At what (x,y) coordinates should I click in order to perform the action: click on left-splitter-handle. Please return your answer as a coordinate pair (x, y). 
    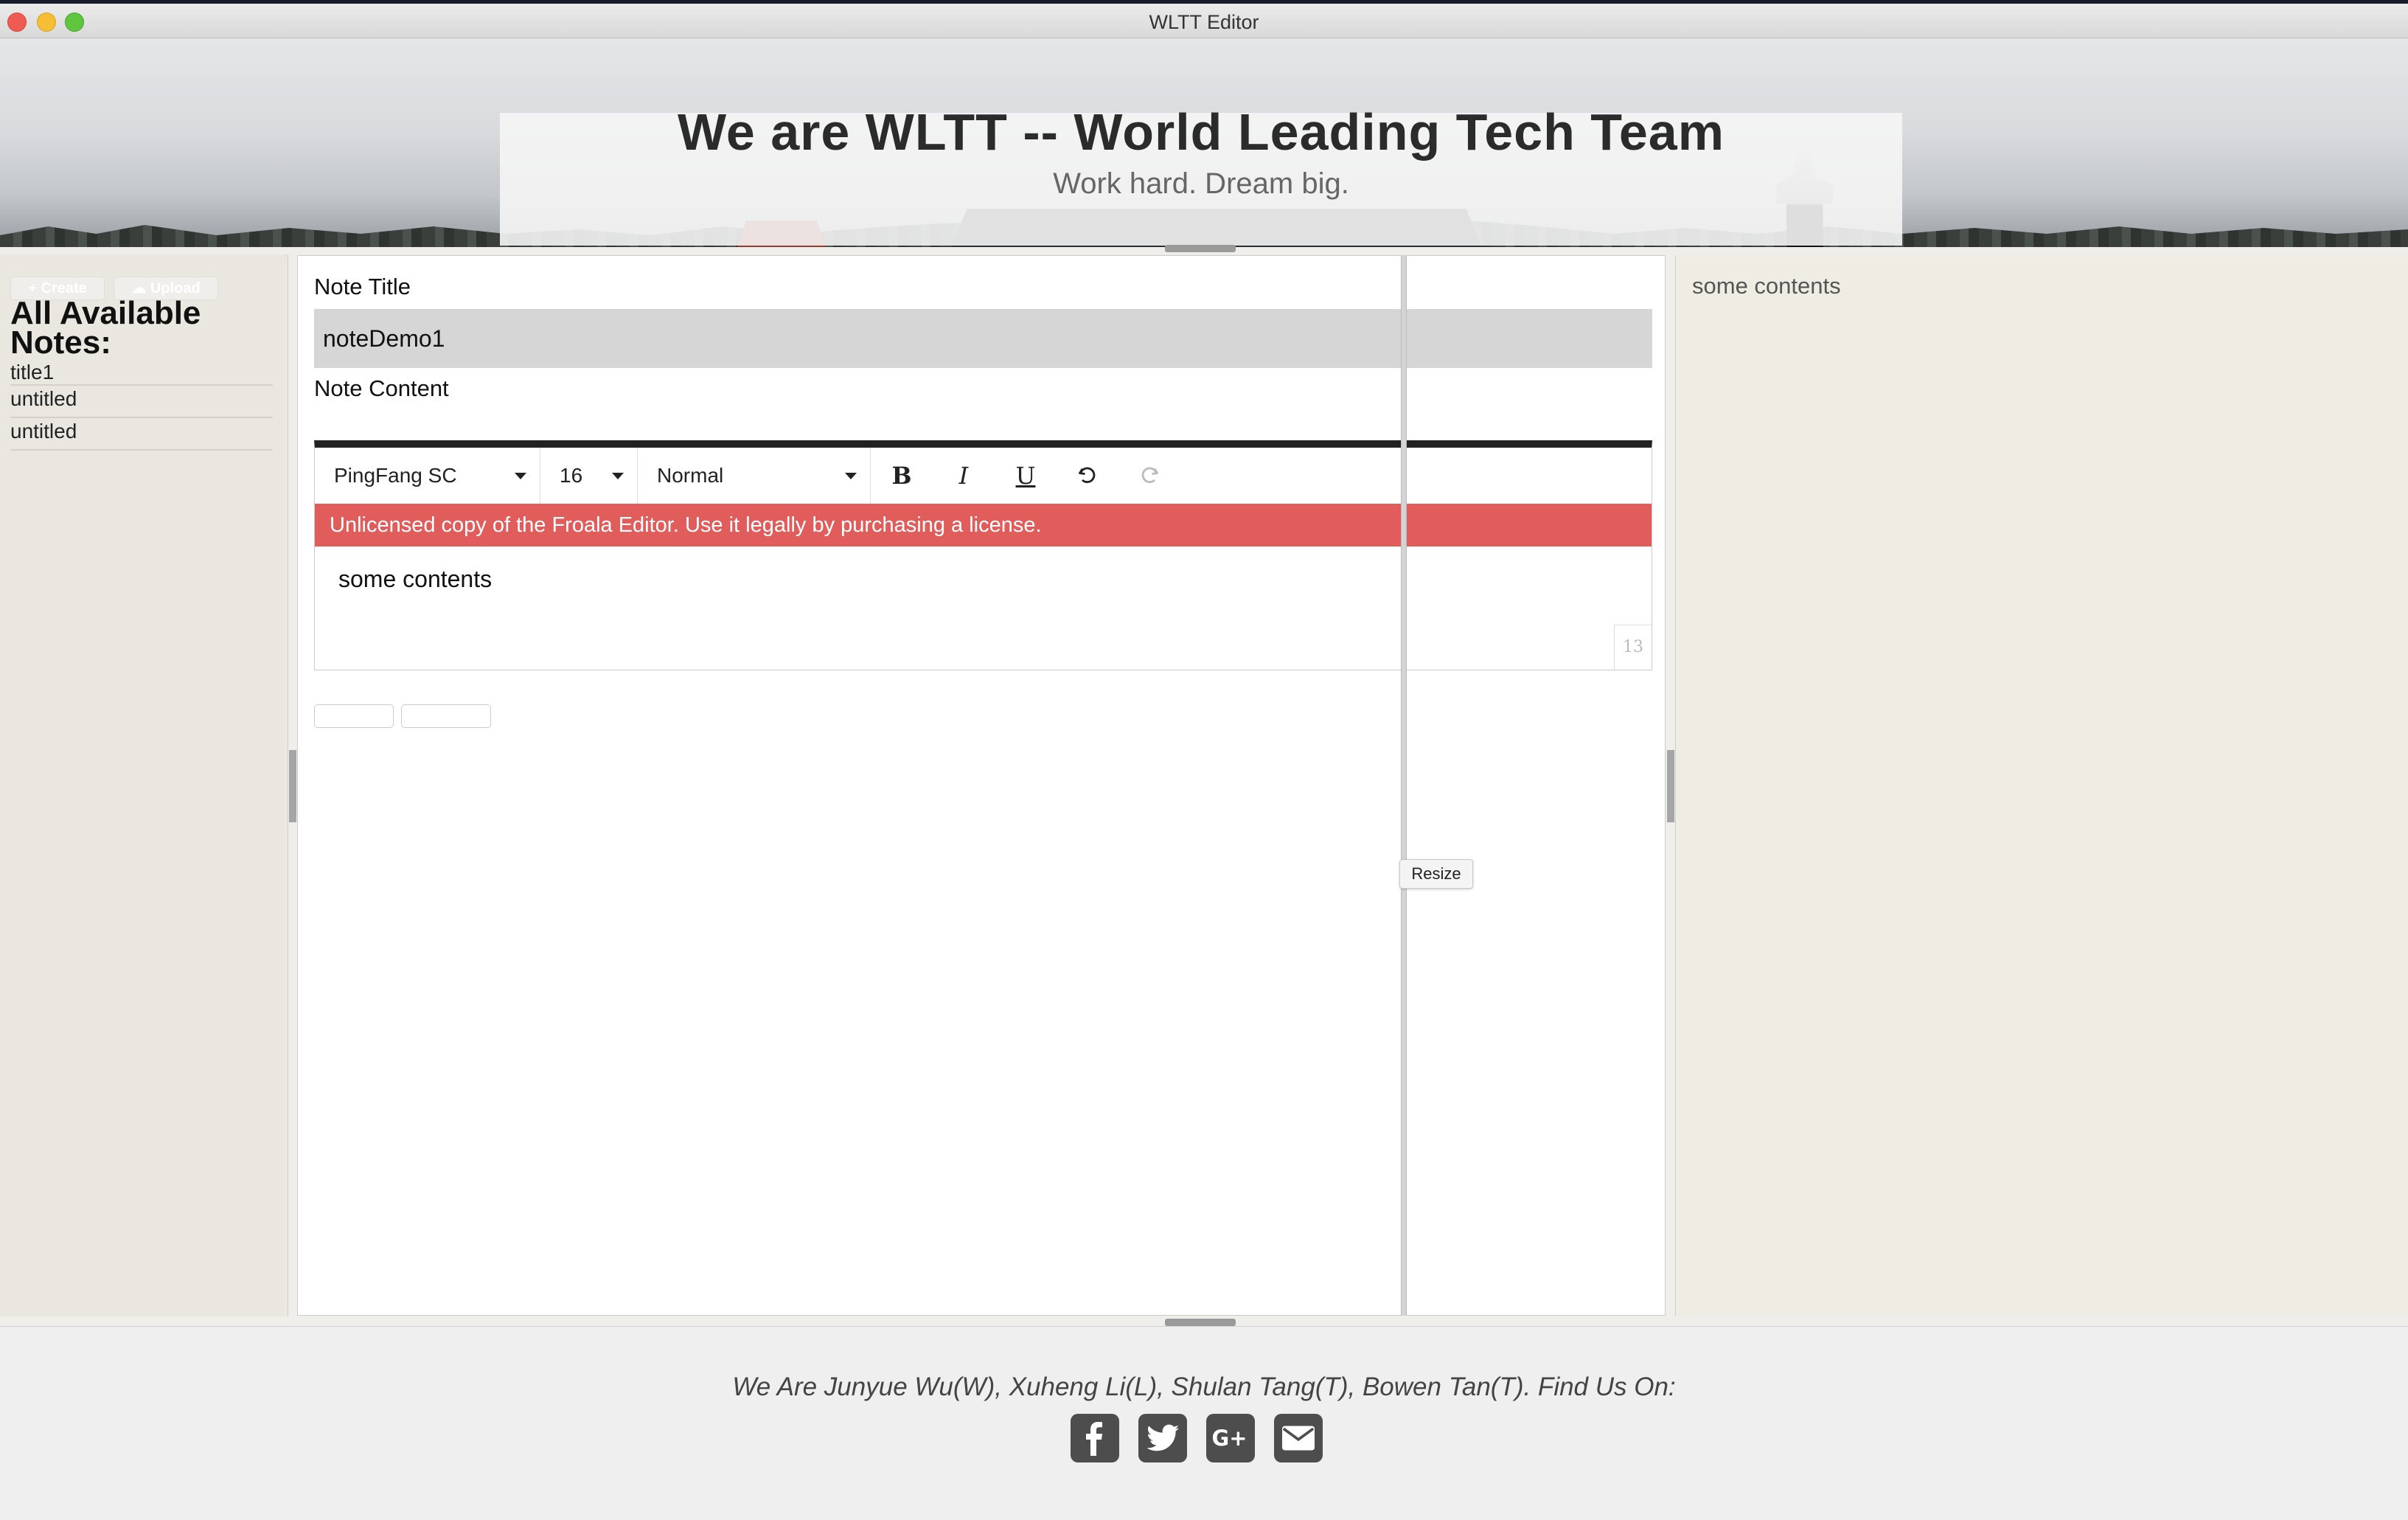
    Looking at the image, I should click on (293, 786).